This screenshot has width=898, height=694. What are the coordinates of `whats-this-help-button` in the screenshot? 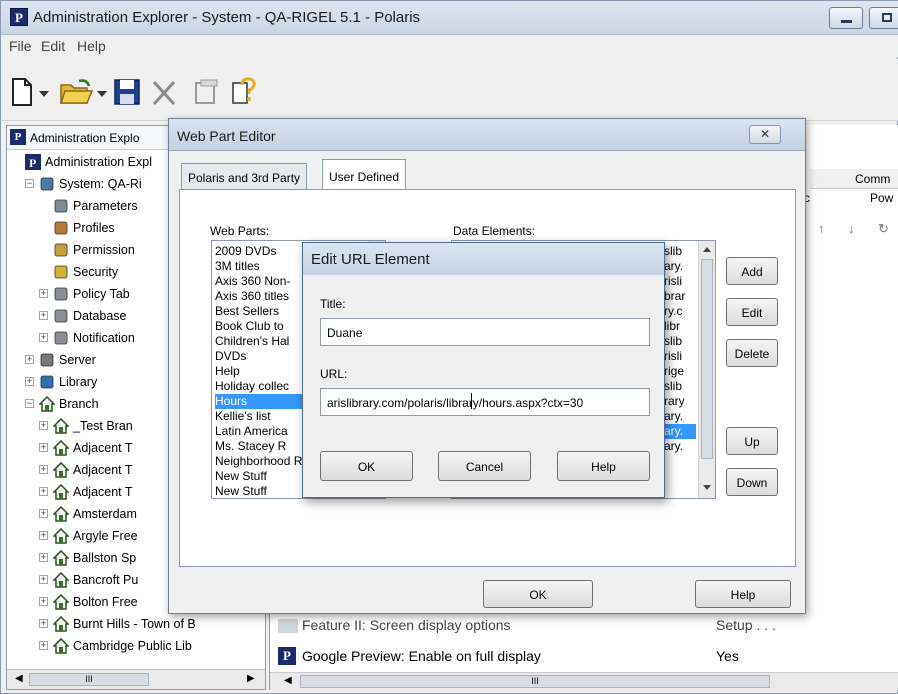 It's located at (244, 92).